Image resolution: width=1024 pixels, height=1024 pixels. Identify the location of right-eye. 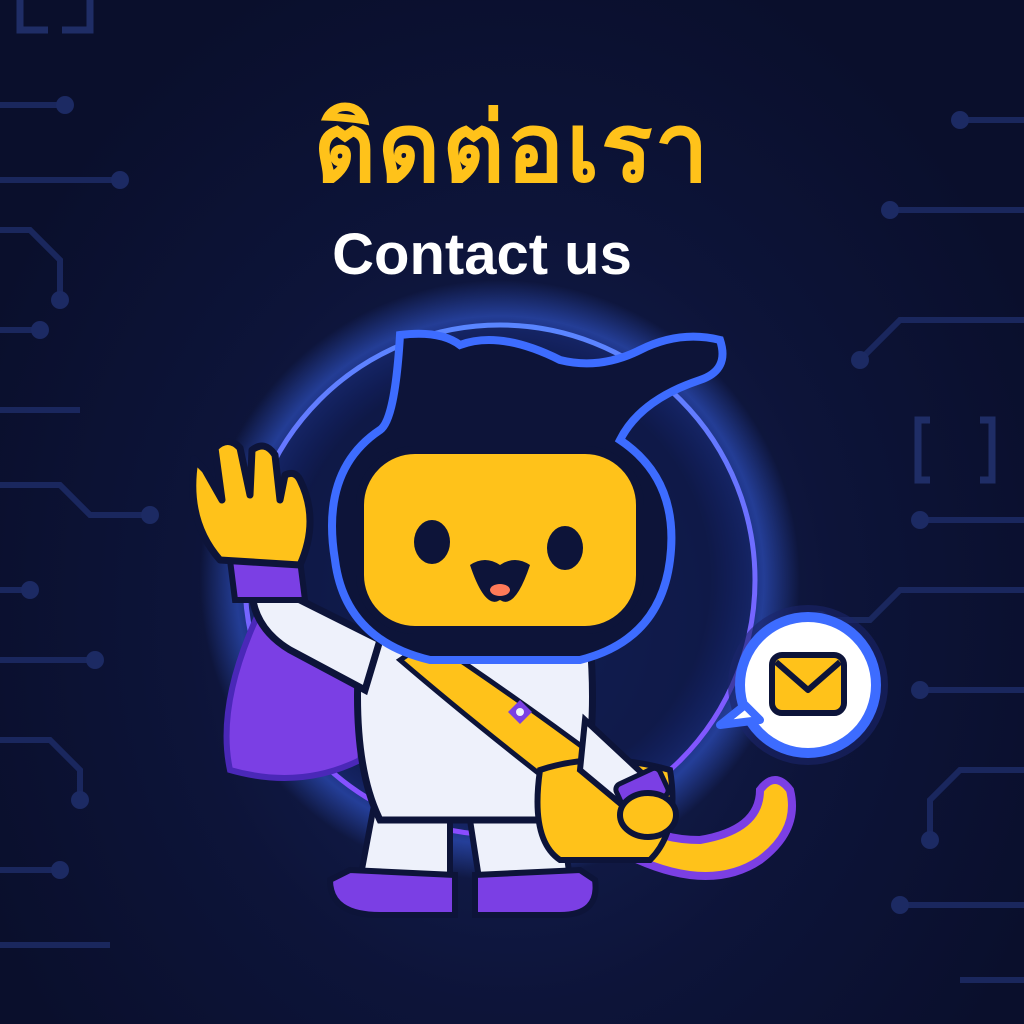
(565, 548).